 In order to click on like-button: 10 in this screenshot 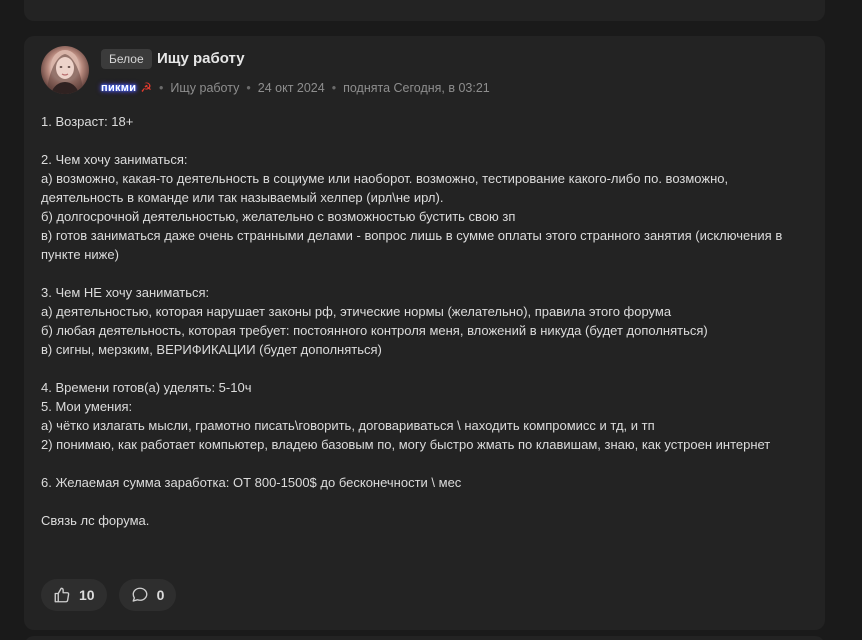, I will do `click(74, 595)`.